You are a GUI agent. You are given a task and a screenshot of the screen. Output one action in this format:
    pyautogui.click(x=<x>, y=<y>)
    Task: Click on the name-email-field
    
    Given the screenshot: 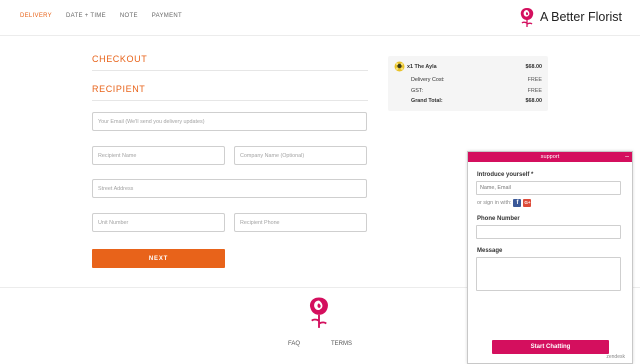 What is the action you would take?
    pyautogui.click(x=548, y=188)
    